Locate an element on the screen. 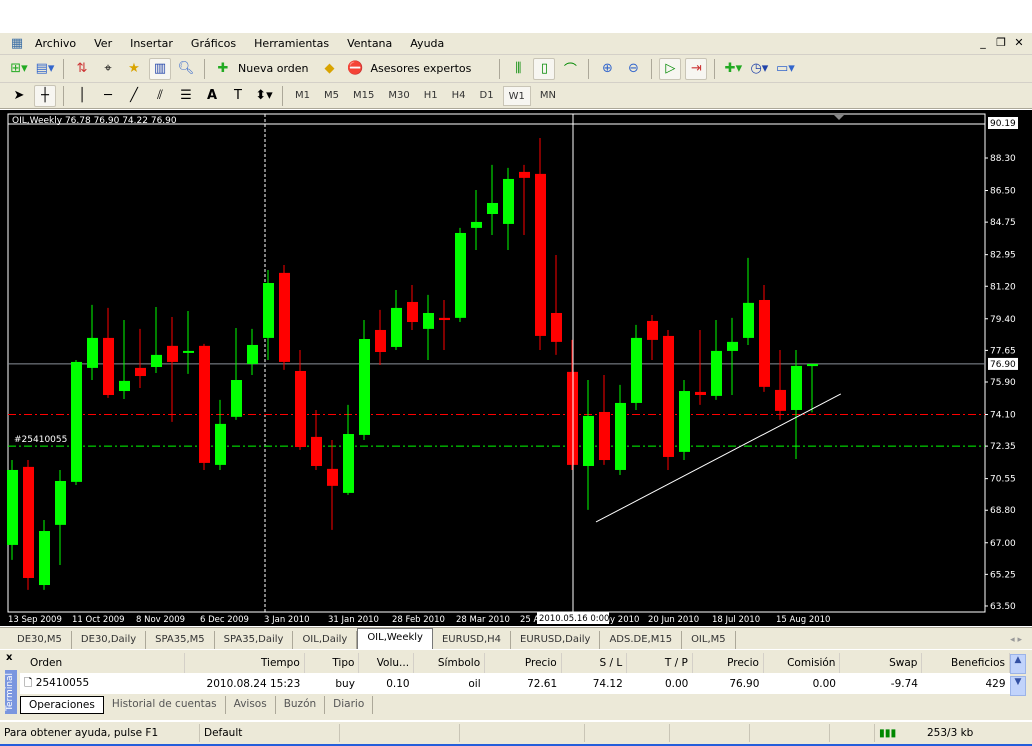 The width and height of the screenshot is (1032, 746). templates-icon: ▭▾ is located at coordinates (785, 69).